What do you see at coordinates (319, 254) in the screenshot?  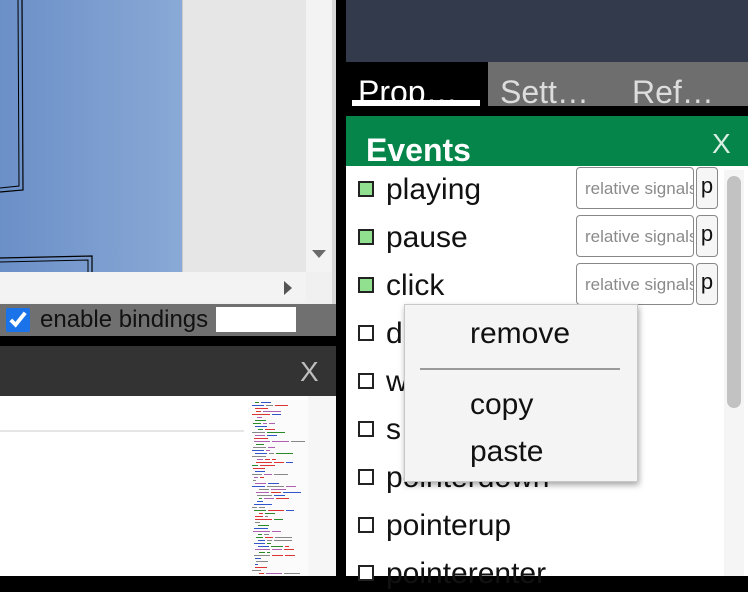 I see `scroll-down-arrow-icon` at bounding box center [319, 254].